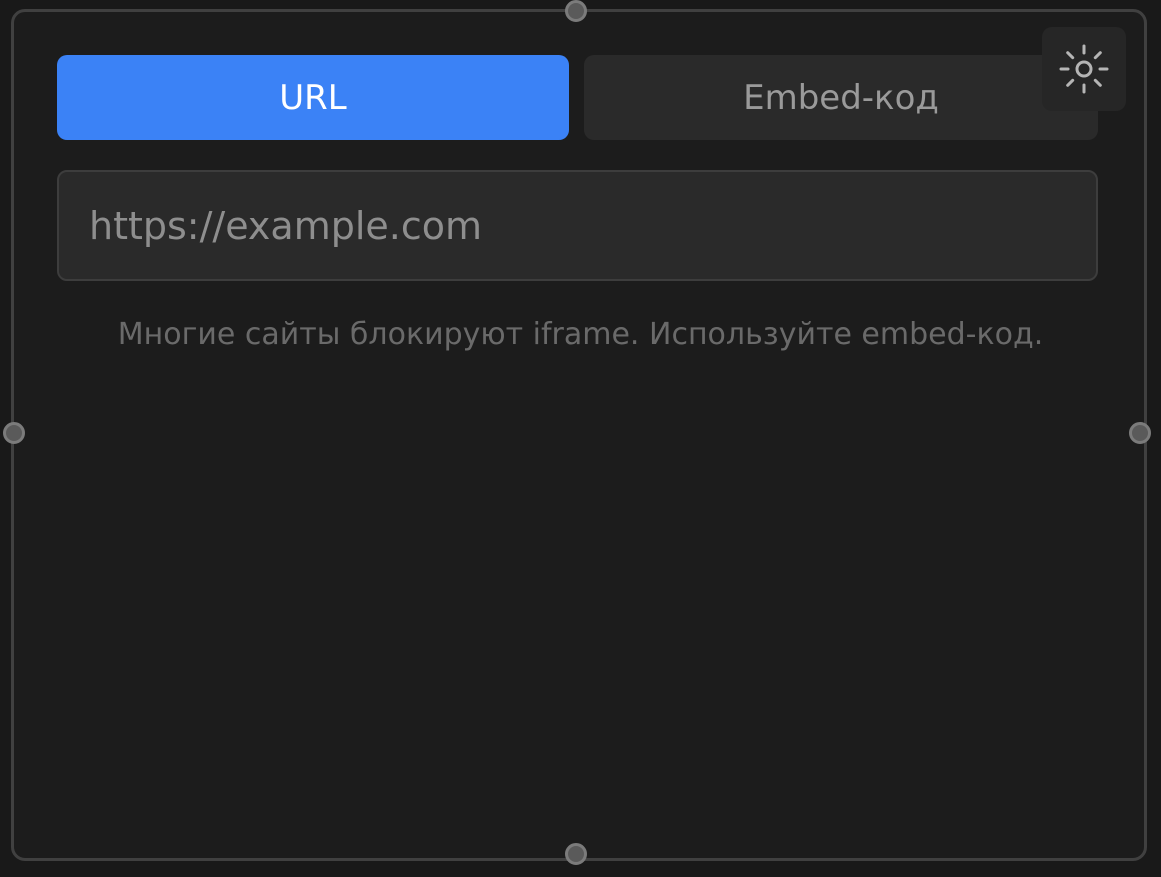 This screenshot has width=1161, height=877. I want to click on sun-icon, so click(1084, 69).